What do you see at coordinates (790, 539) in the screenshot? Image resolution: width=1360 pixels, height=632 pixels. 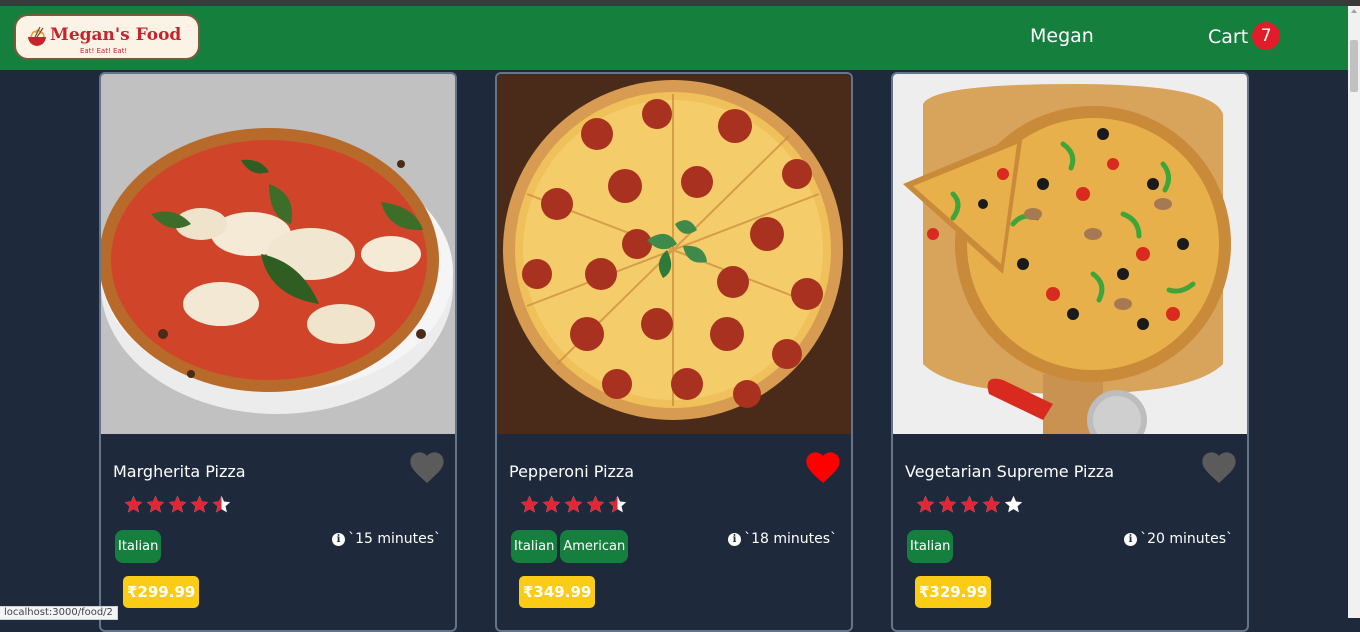 I see `cook-time-text: `18 minutes`` at bounding box center [790, 539].